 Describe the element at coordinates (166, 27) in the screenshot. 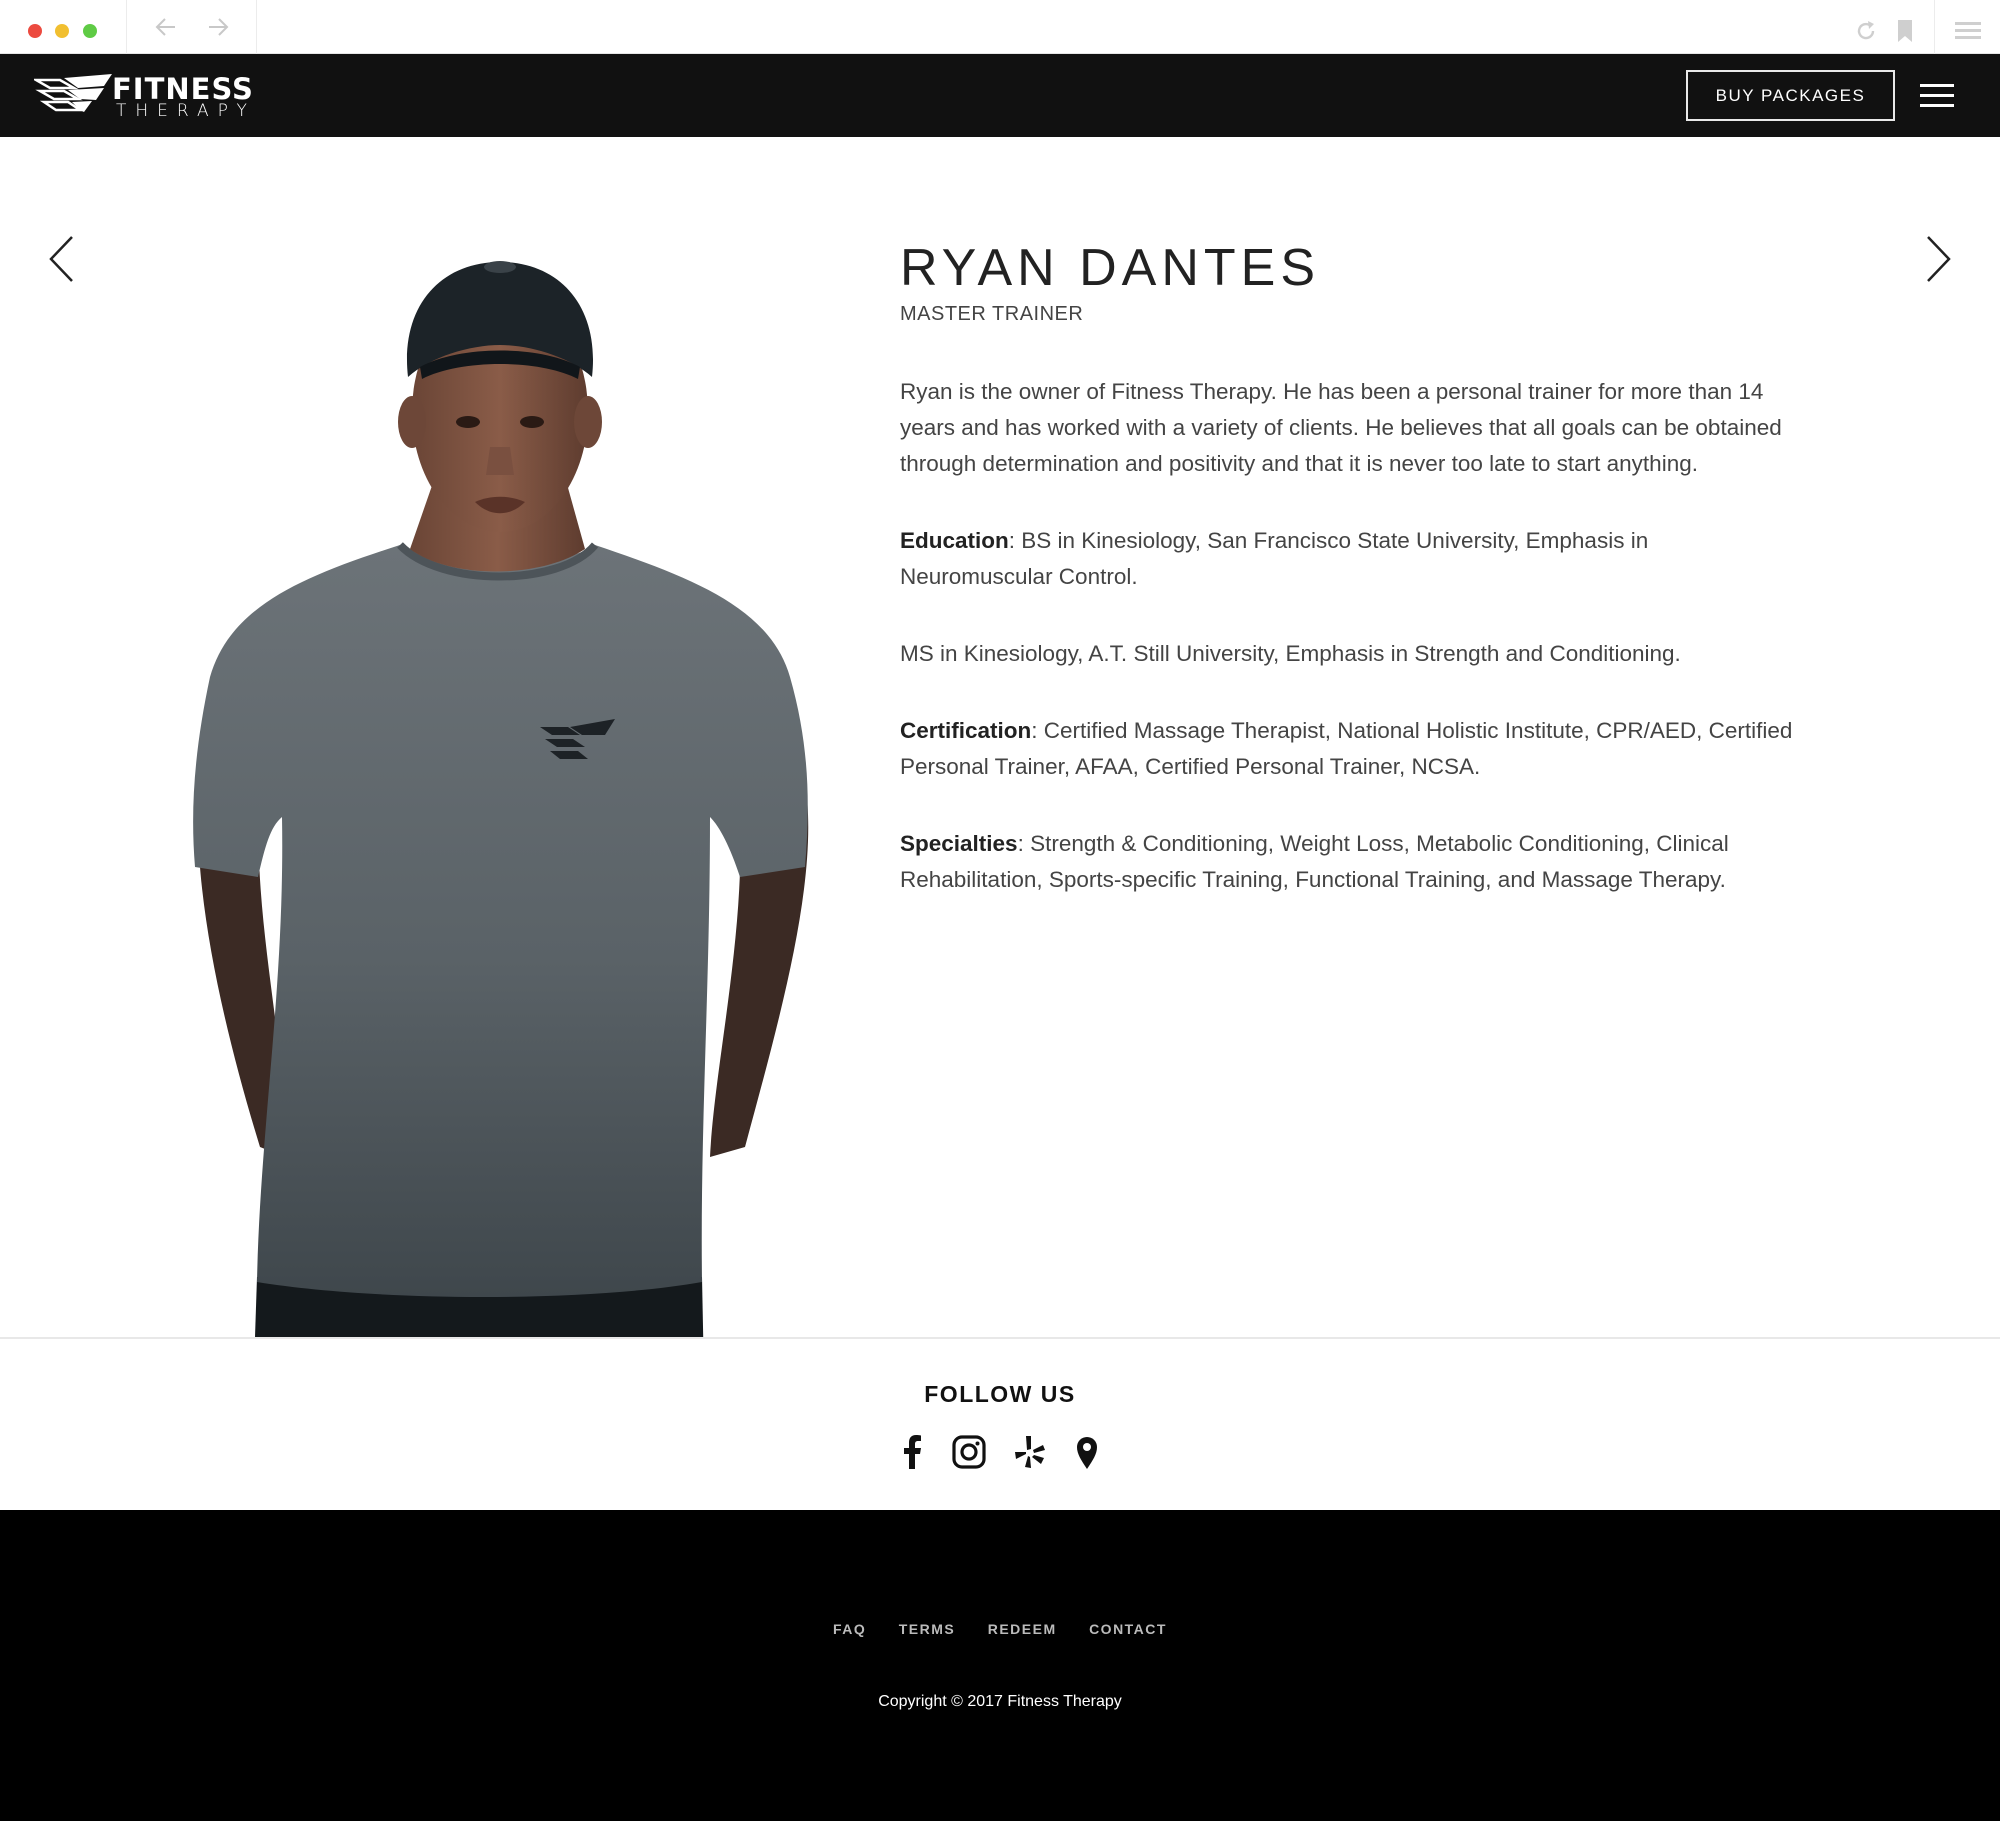

I see `back-arrow-icon` at that location.